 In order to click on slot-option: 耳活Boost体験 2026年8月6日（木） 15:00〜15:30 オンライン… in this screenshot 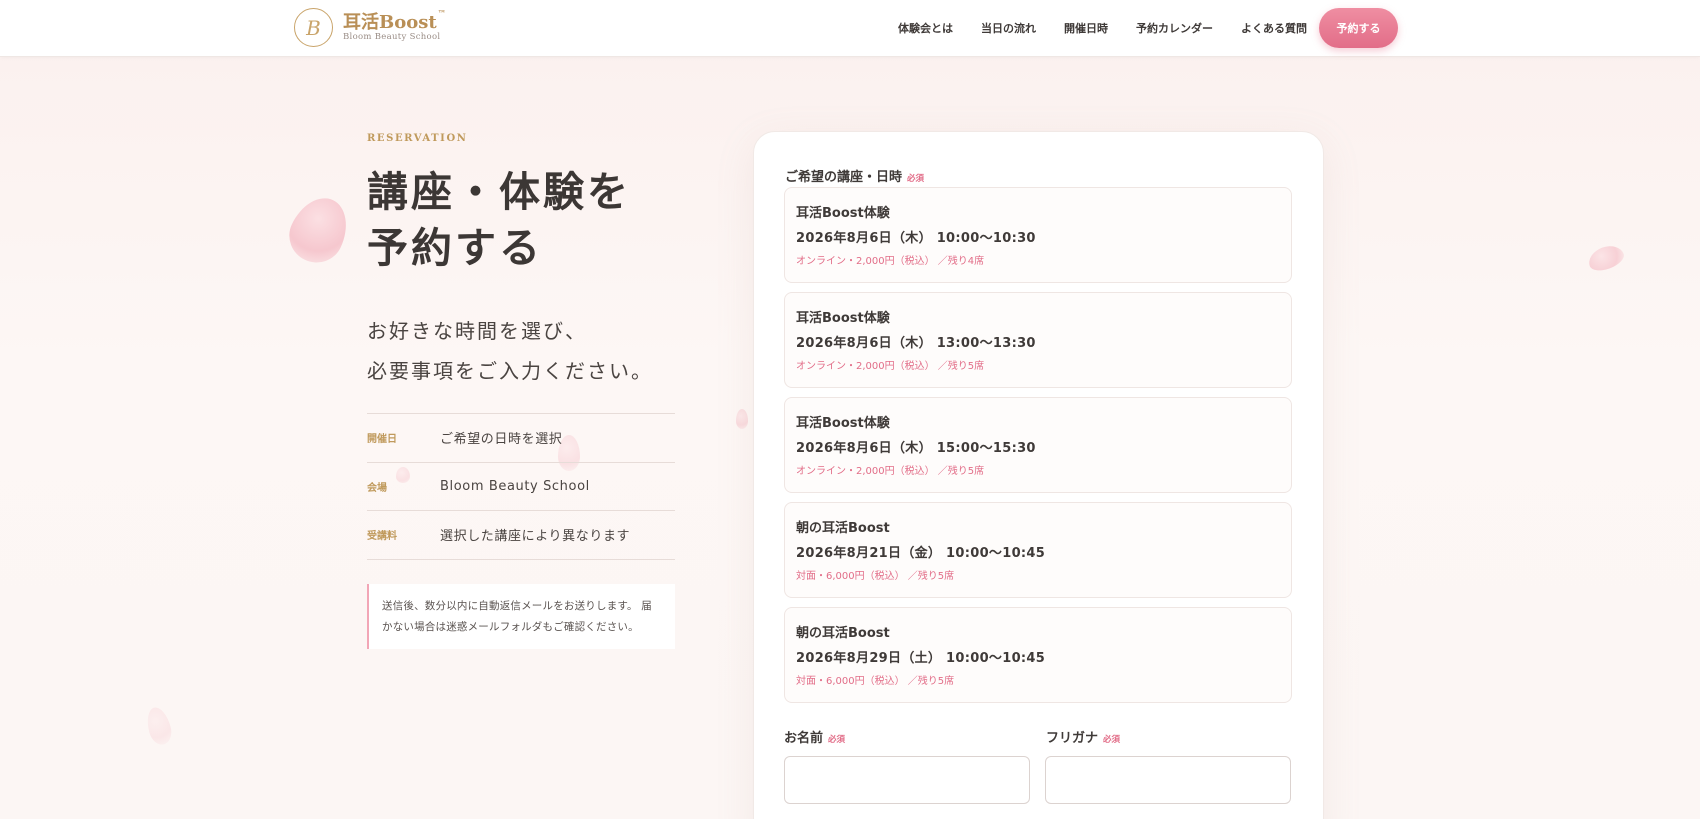, I will do `click(1038, 445)`.